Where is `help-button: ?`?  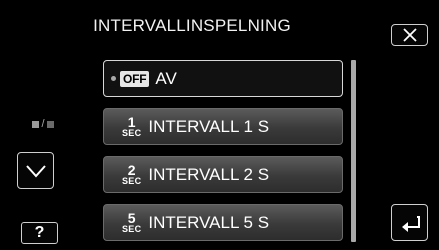
help-button: ? is located at coordinates (39, 233).